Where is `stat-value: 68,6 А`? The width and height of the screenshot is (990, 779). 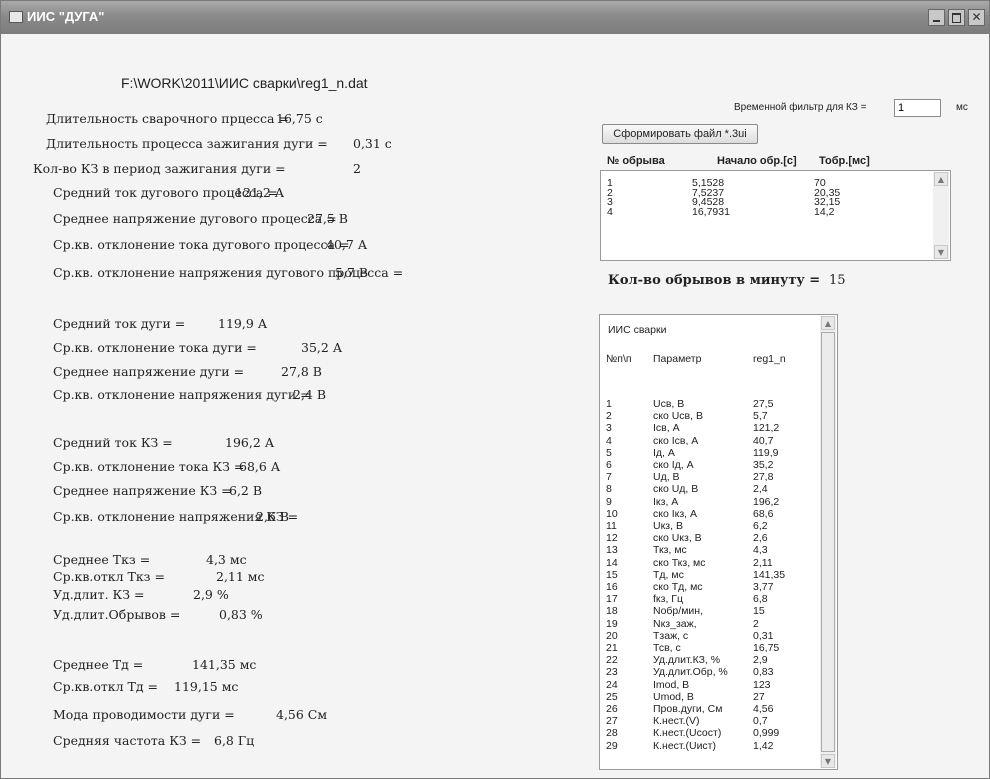 stat-value: 68,6 А is located at coordinates (260, 466).